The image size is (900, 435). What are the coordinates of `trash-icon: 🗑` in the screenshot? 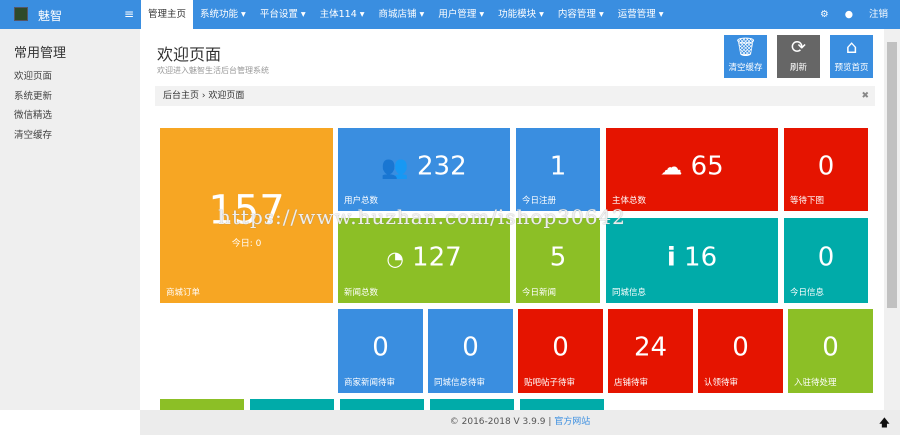 It's located at (745, 47).